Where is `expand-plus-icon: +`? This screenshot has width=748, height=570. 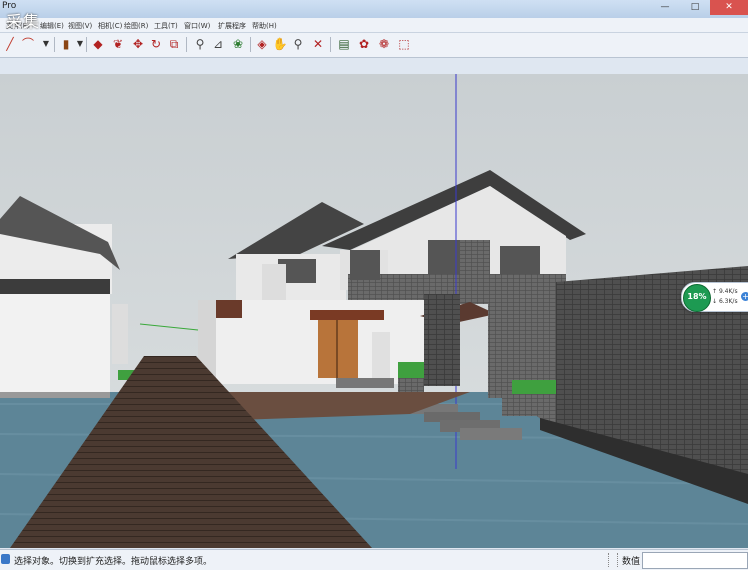
expand-plus-icon: + is located at coordinates (744, 296).